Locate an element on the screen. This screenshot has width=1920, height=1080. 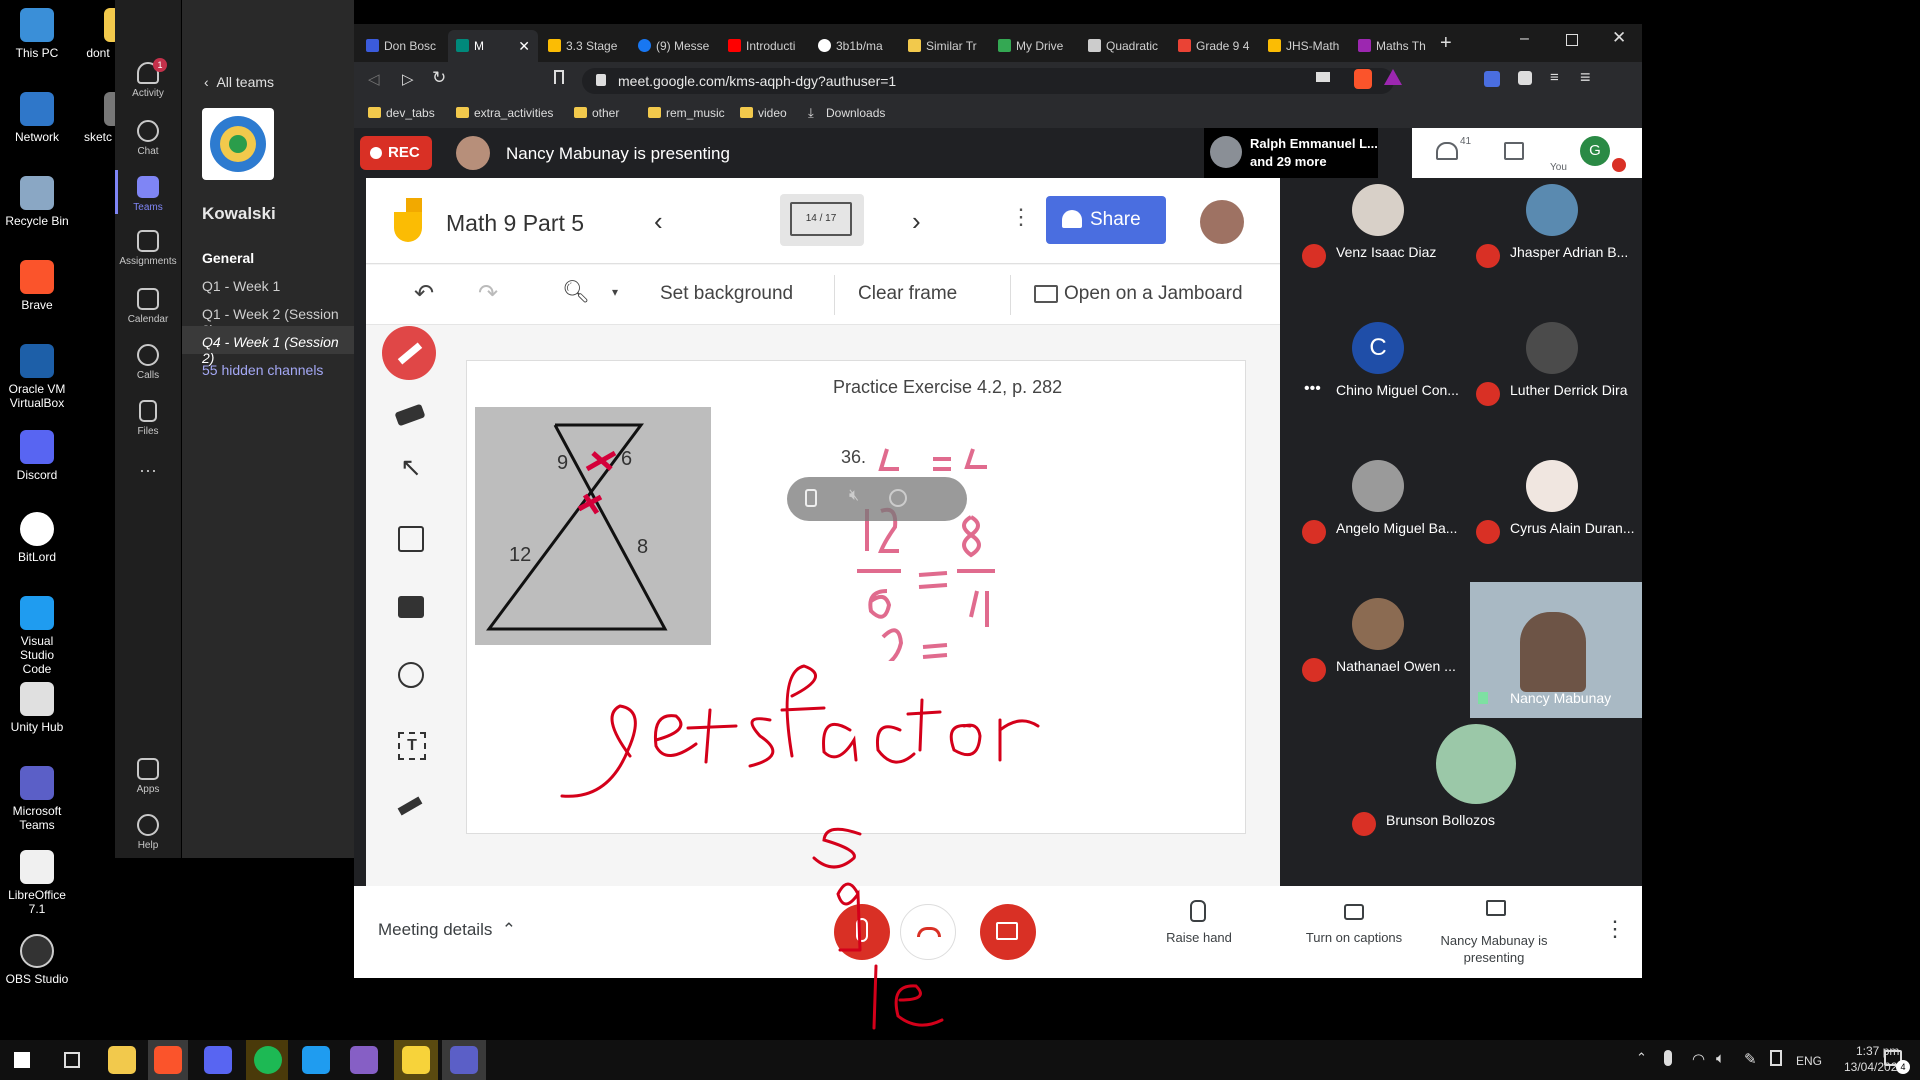
volume-icon: 🔈︎ is located at coordinates (1720, 1058).